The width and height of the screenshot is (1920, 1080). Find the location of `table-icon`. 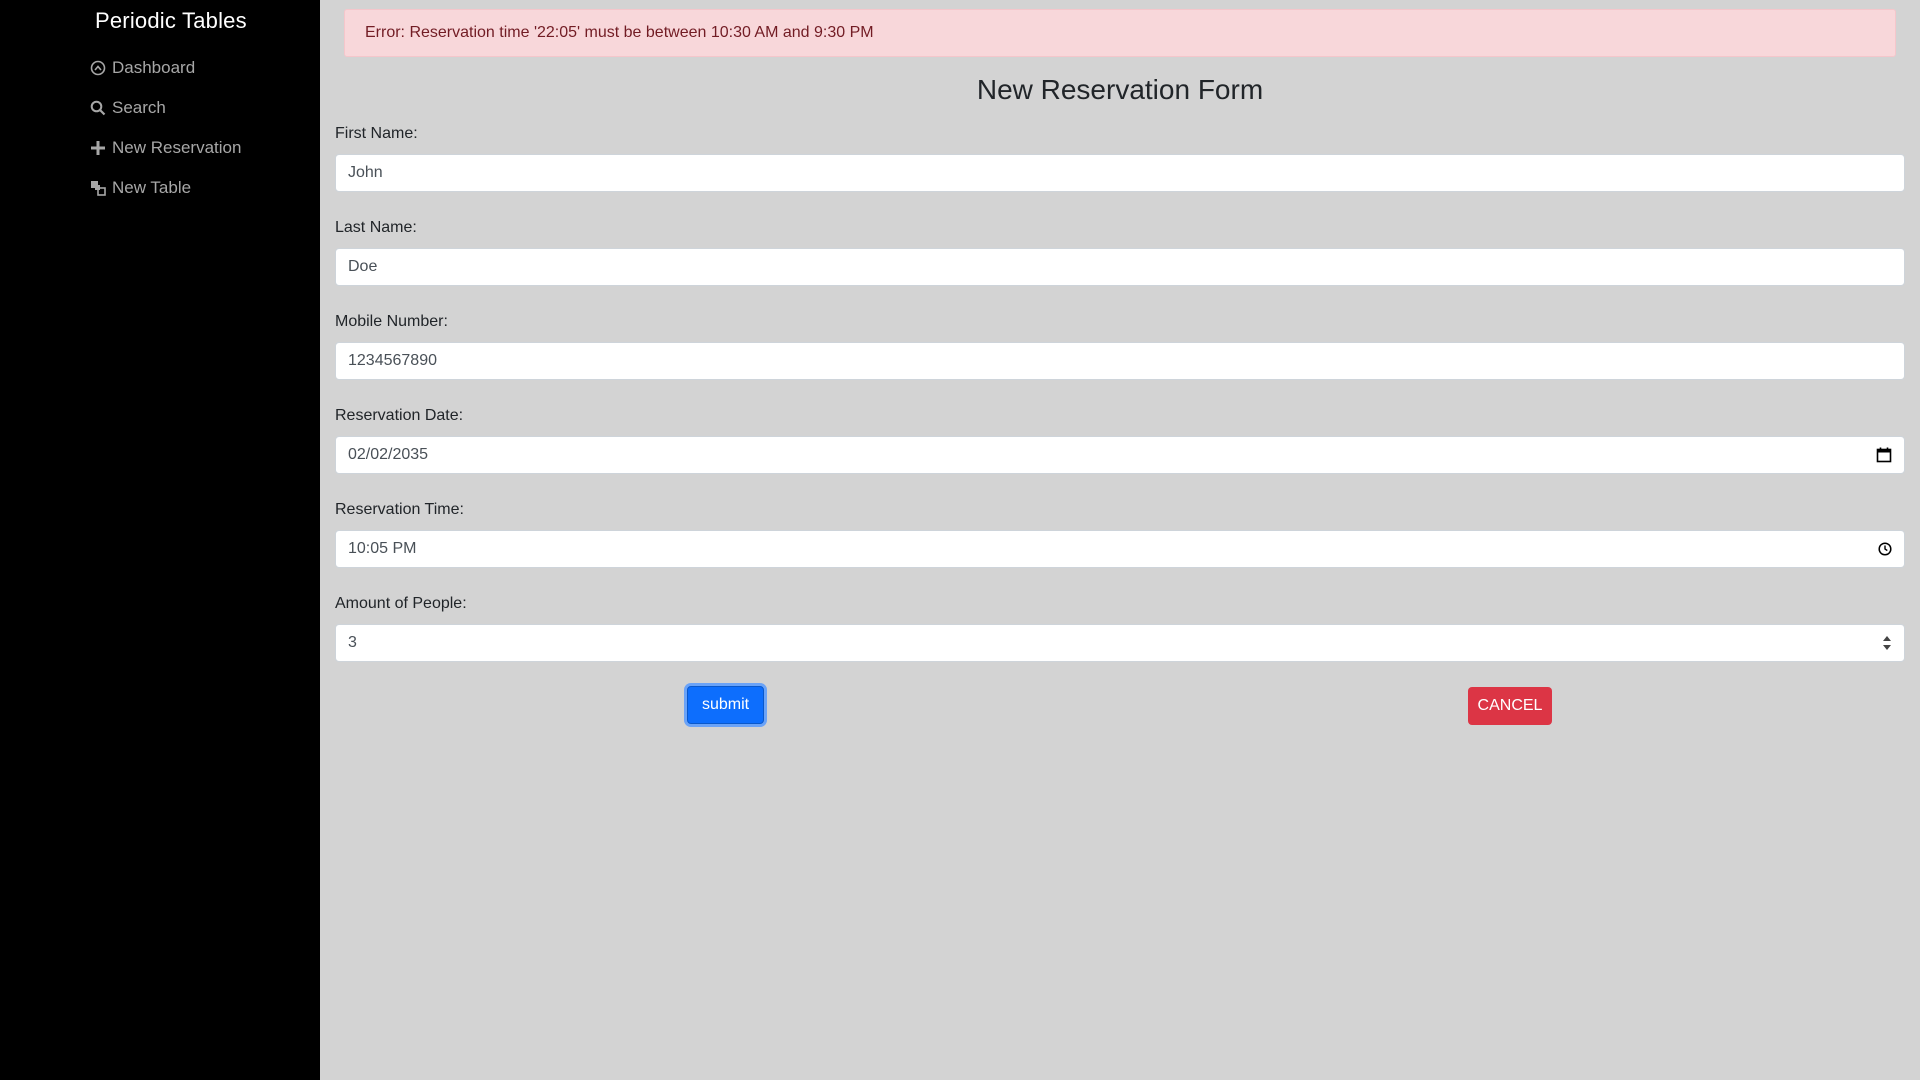

table-icon is located at coordinates (98, 188).